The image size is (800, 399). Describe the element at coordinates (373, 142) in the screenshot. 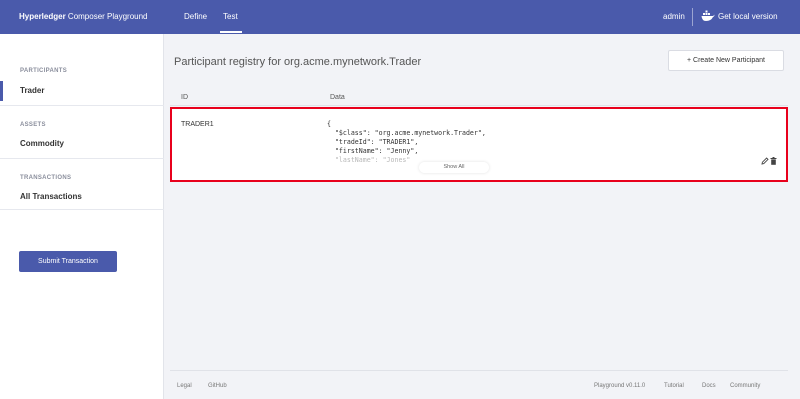

I see `json-line: "tradeId": "TRADER1",` at that location.